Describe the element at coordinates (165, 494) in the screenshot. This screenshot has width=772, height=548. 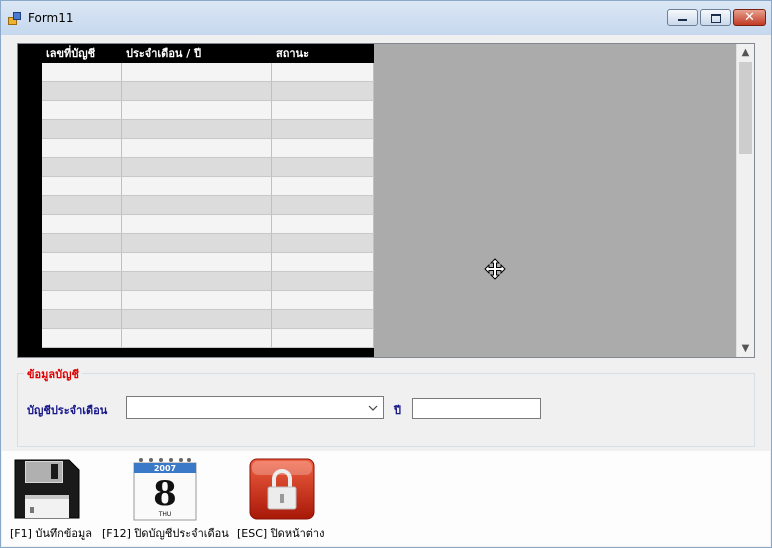
I see `calendar-day: 8` at that location.